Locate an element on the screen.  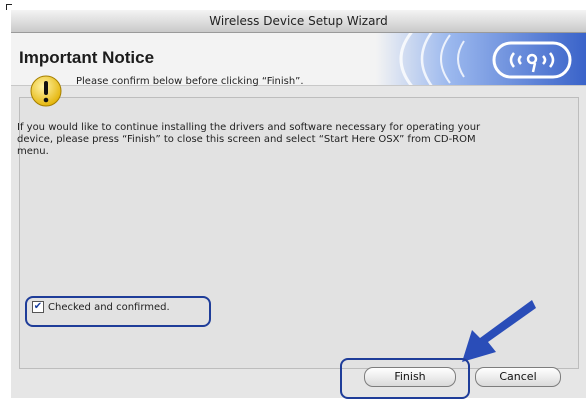
pointer-arrow-icon is located at coordinates (499, 331).